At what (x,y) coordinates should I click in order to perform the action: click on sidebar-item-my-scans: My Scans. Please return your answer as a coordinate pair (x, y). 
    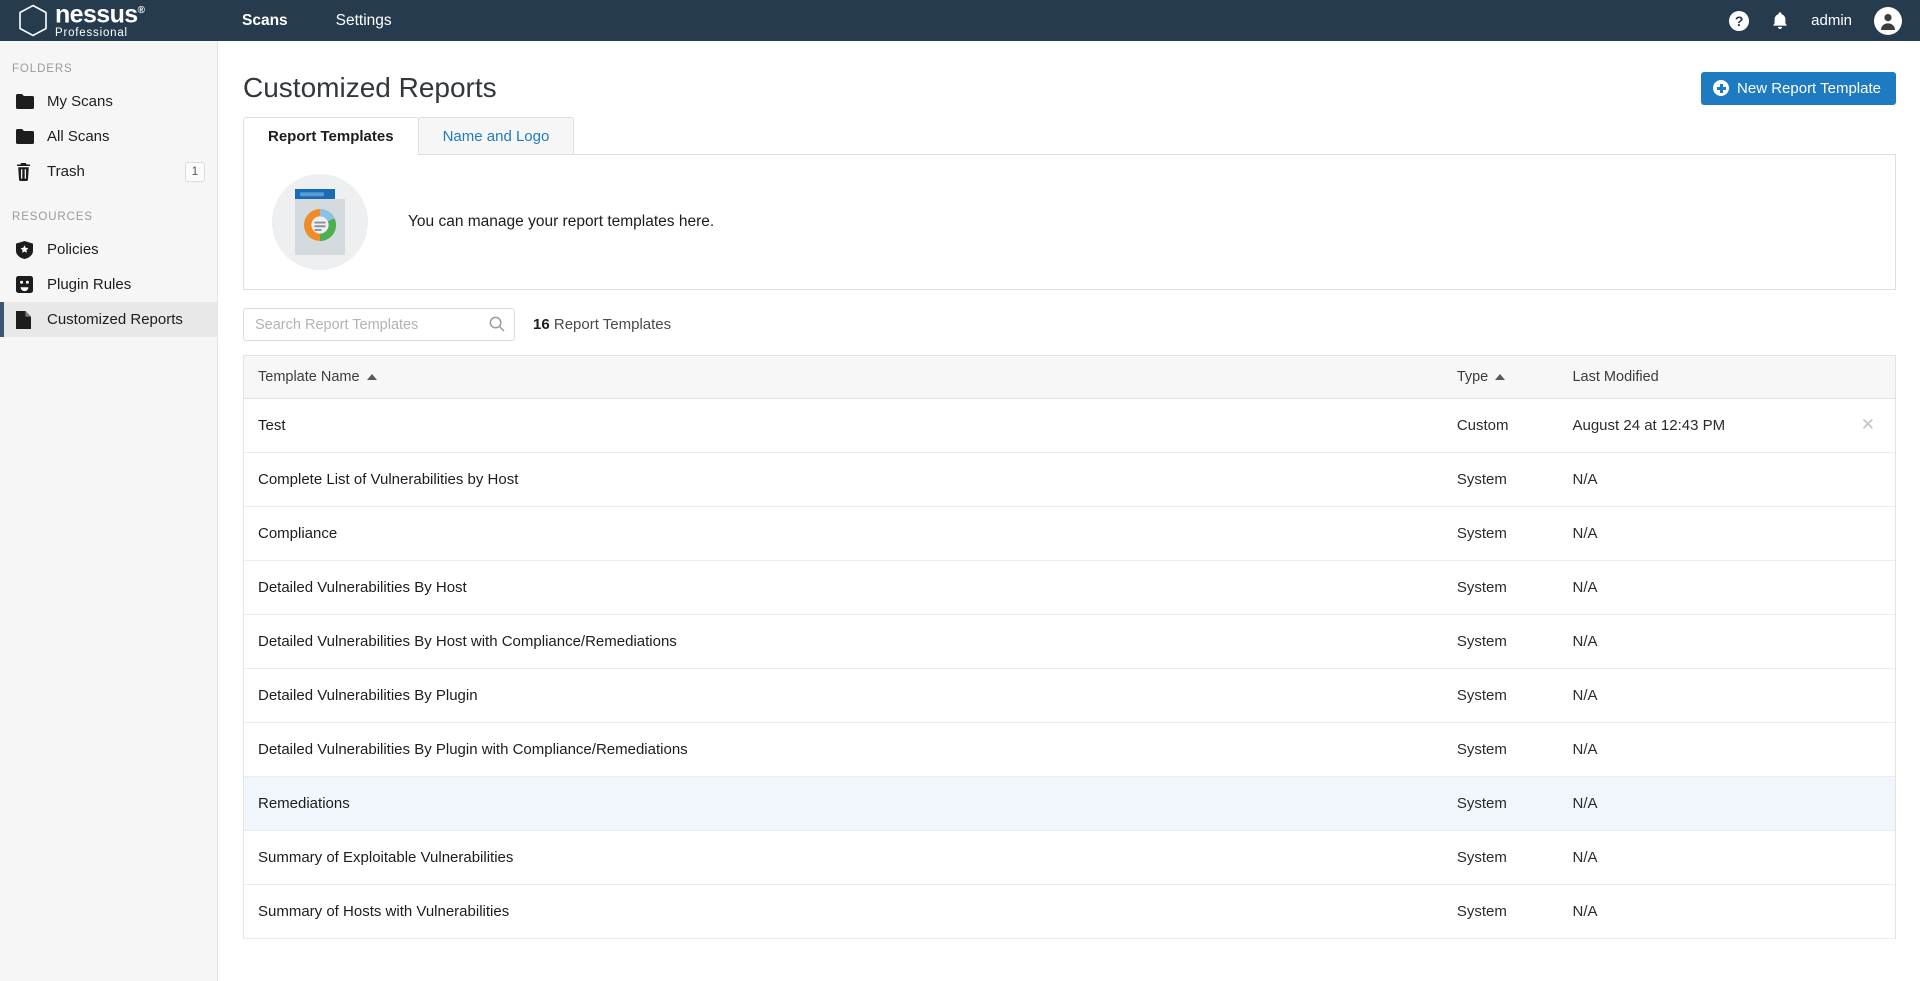
    Looking at the image, I should click on (108, 101).